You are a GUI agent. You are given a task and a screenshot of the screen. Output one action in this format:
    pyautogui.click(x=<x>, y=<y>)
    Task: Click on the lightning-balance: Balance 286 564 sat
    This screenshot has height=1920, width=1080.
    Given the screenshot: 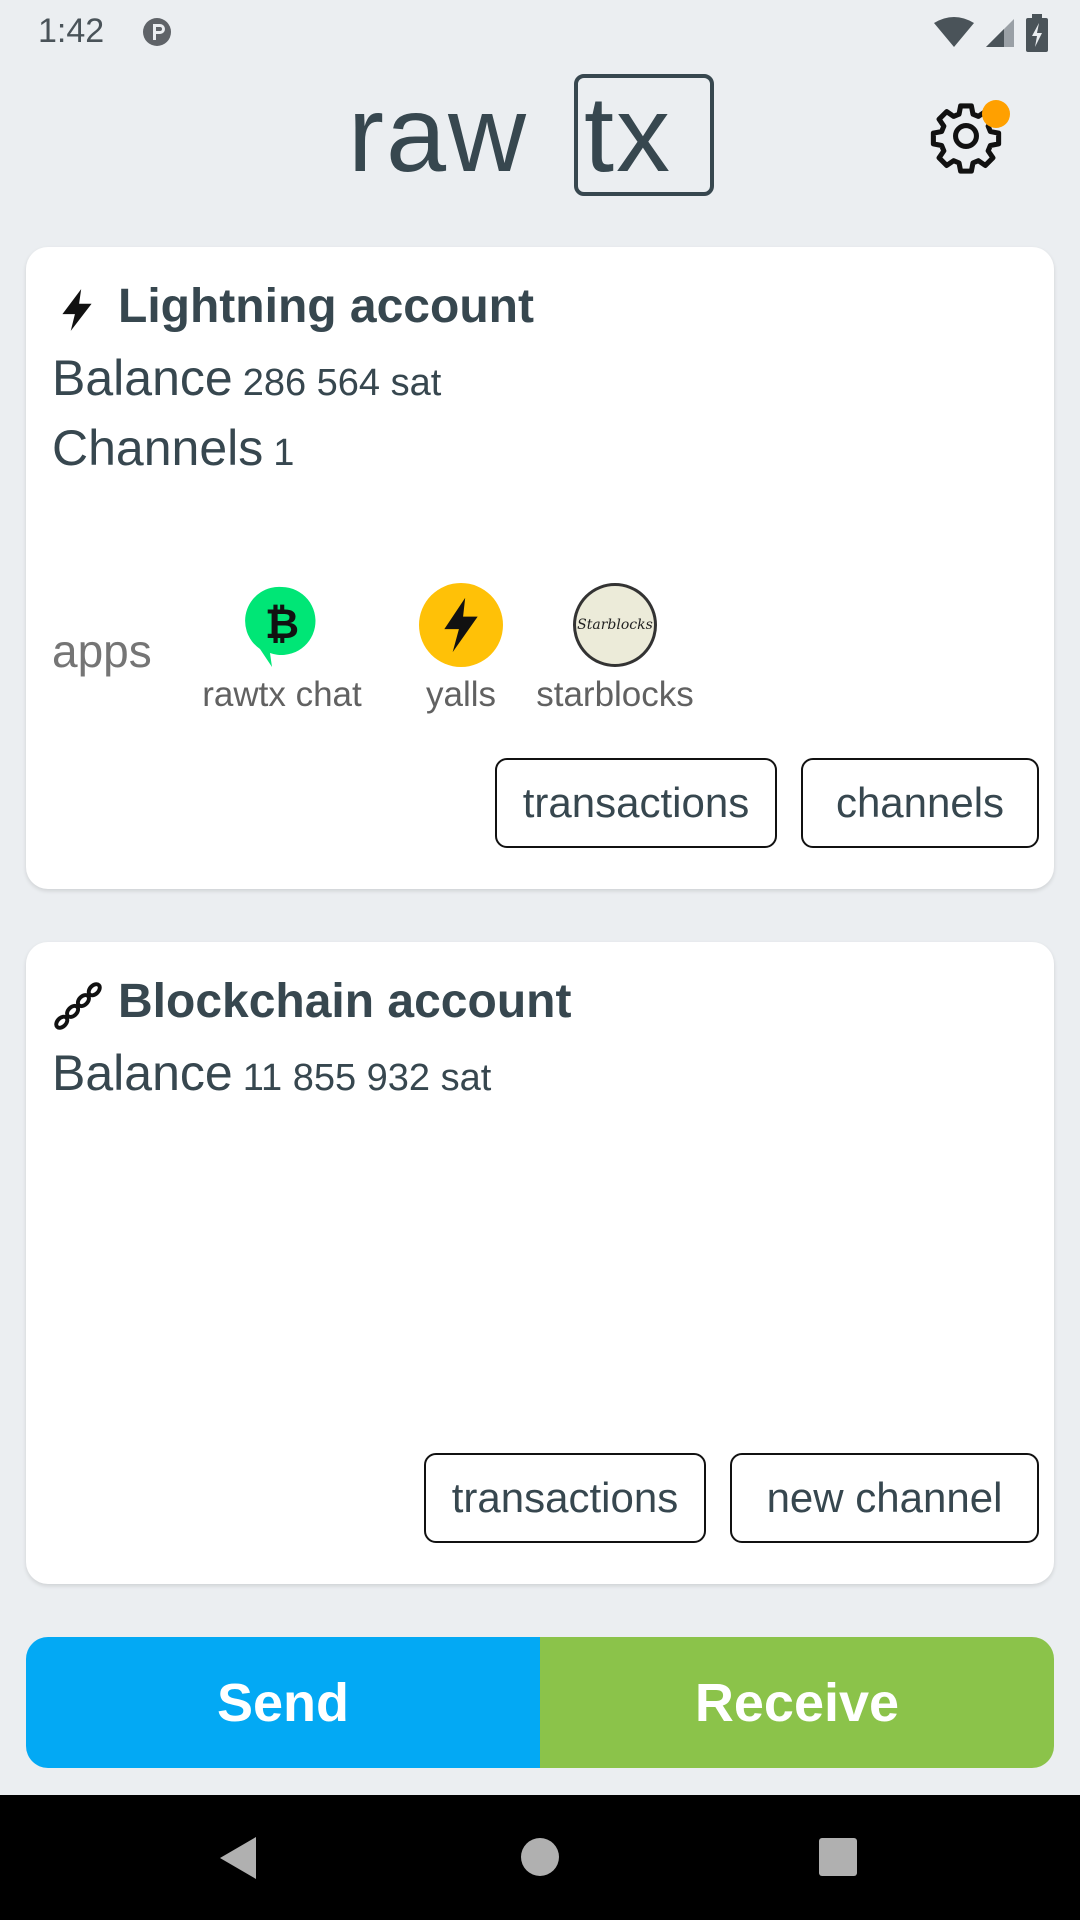 What is the action you would take?
    pyautogui.click(x=246, y=378)
    